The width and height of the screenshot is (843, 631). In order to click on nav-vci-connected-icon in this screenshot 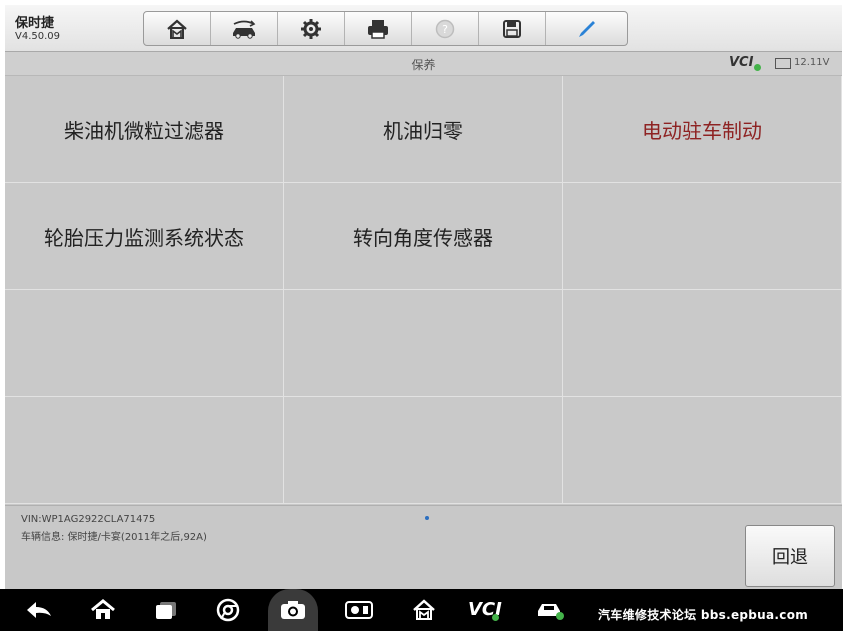, I will do `click(495, 617)`.